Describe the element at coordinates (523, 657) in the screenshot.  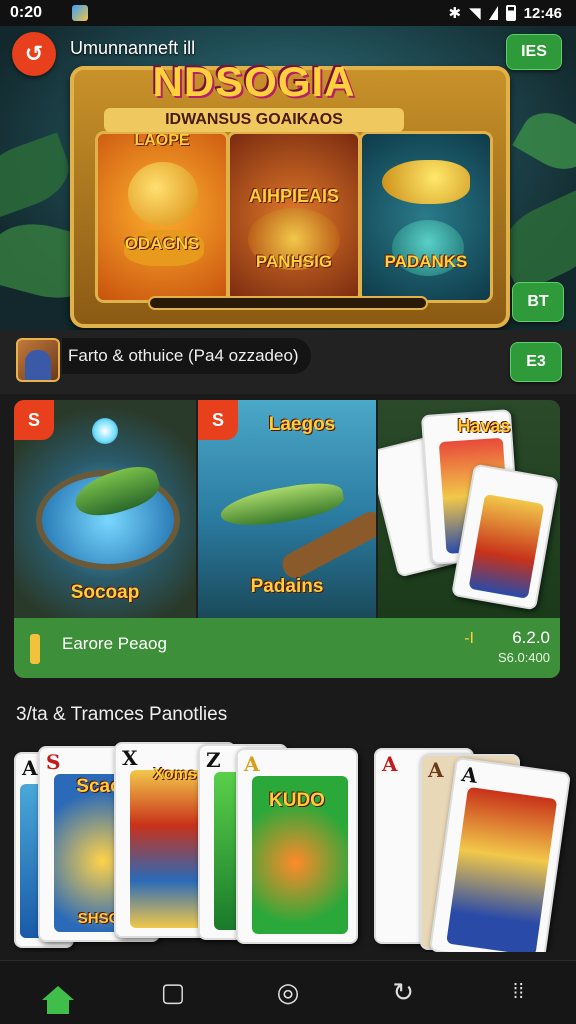
I see `games-footer-sub: S6.0:400` at that location.